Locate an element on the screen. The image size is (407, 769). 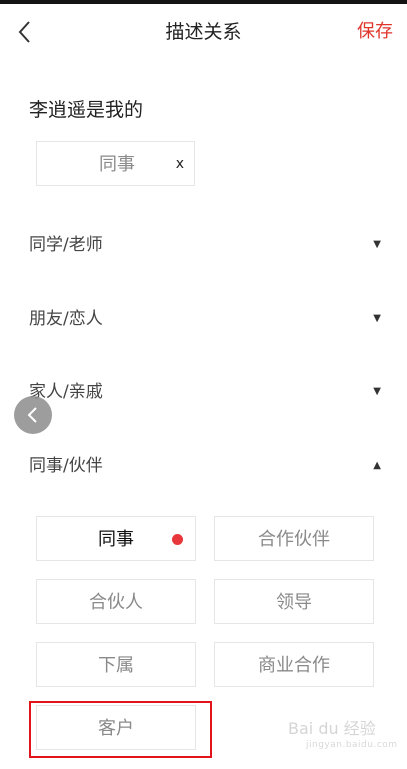
tag-label: 领导 is located at coordinates (294, 602).